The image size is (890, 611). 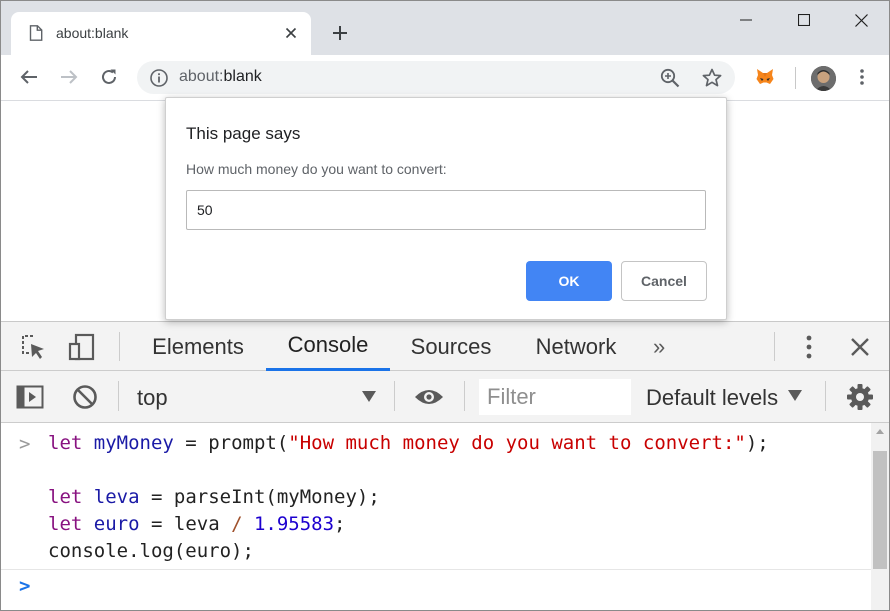 What do you see at coordinates (118, 396) in the screenshot?
I see `filter-bar-divider` at bounding box center [118, 396].